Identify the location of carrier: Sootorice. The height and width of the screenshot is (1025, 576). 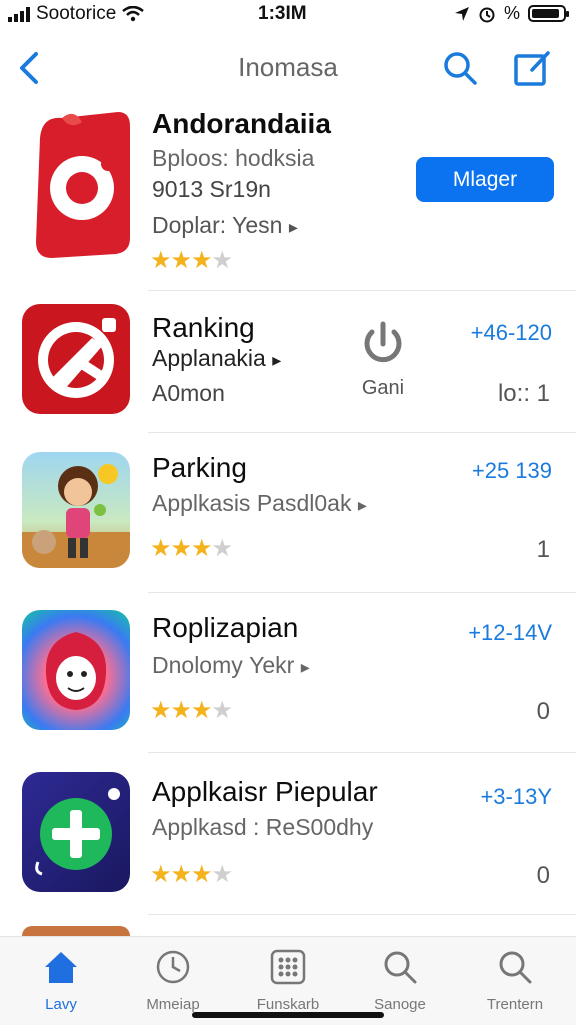
(76, 14).